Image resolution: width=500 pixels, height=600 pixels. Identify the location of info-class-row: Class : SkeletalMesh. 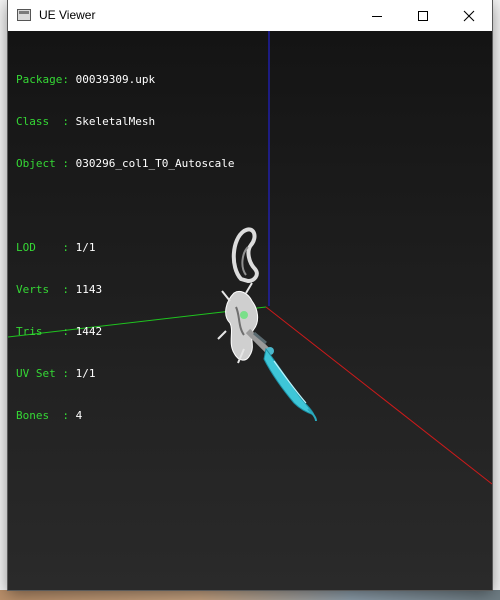
(125, 122).